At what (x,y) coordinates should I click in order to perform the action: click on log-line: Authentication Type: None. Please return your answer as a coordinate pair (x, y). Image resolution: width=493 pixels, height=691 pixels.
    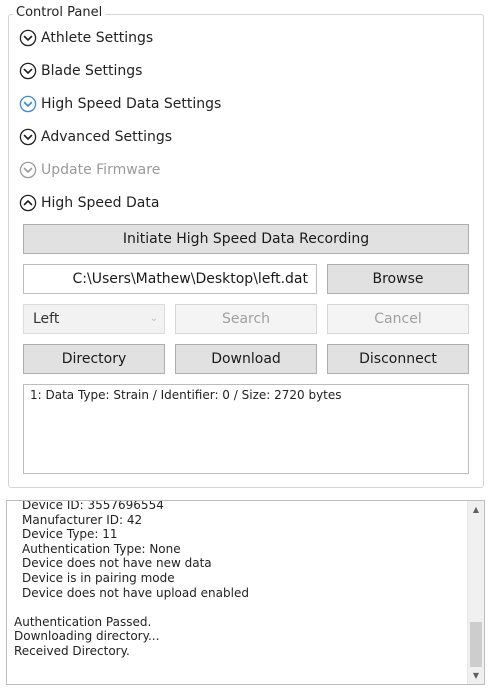
    Looking at the image, I should click on (101, 548).